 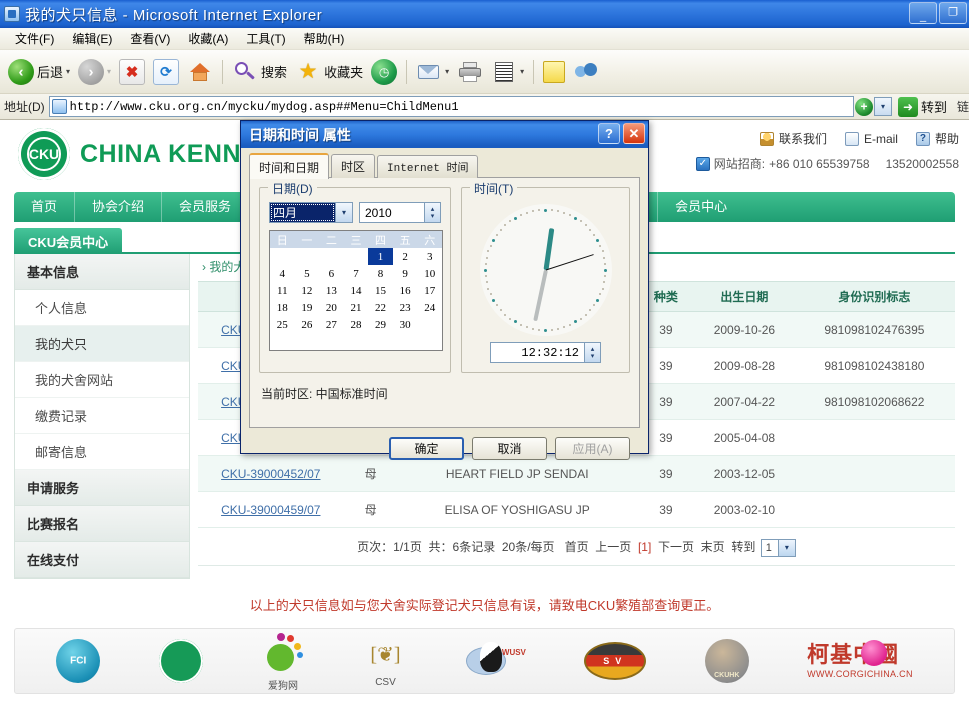 I want to click on time-spinner: ▴ ▾, so click(x=593, y=352).